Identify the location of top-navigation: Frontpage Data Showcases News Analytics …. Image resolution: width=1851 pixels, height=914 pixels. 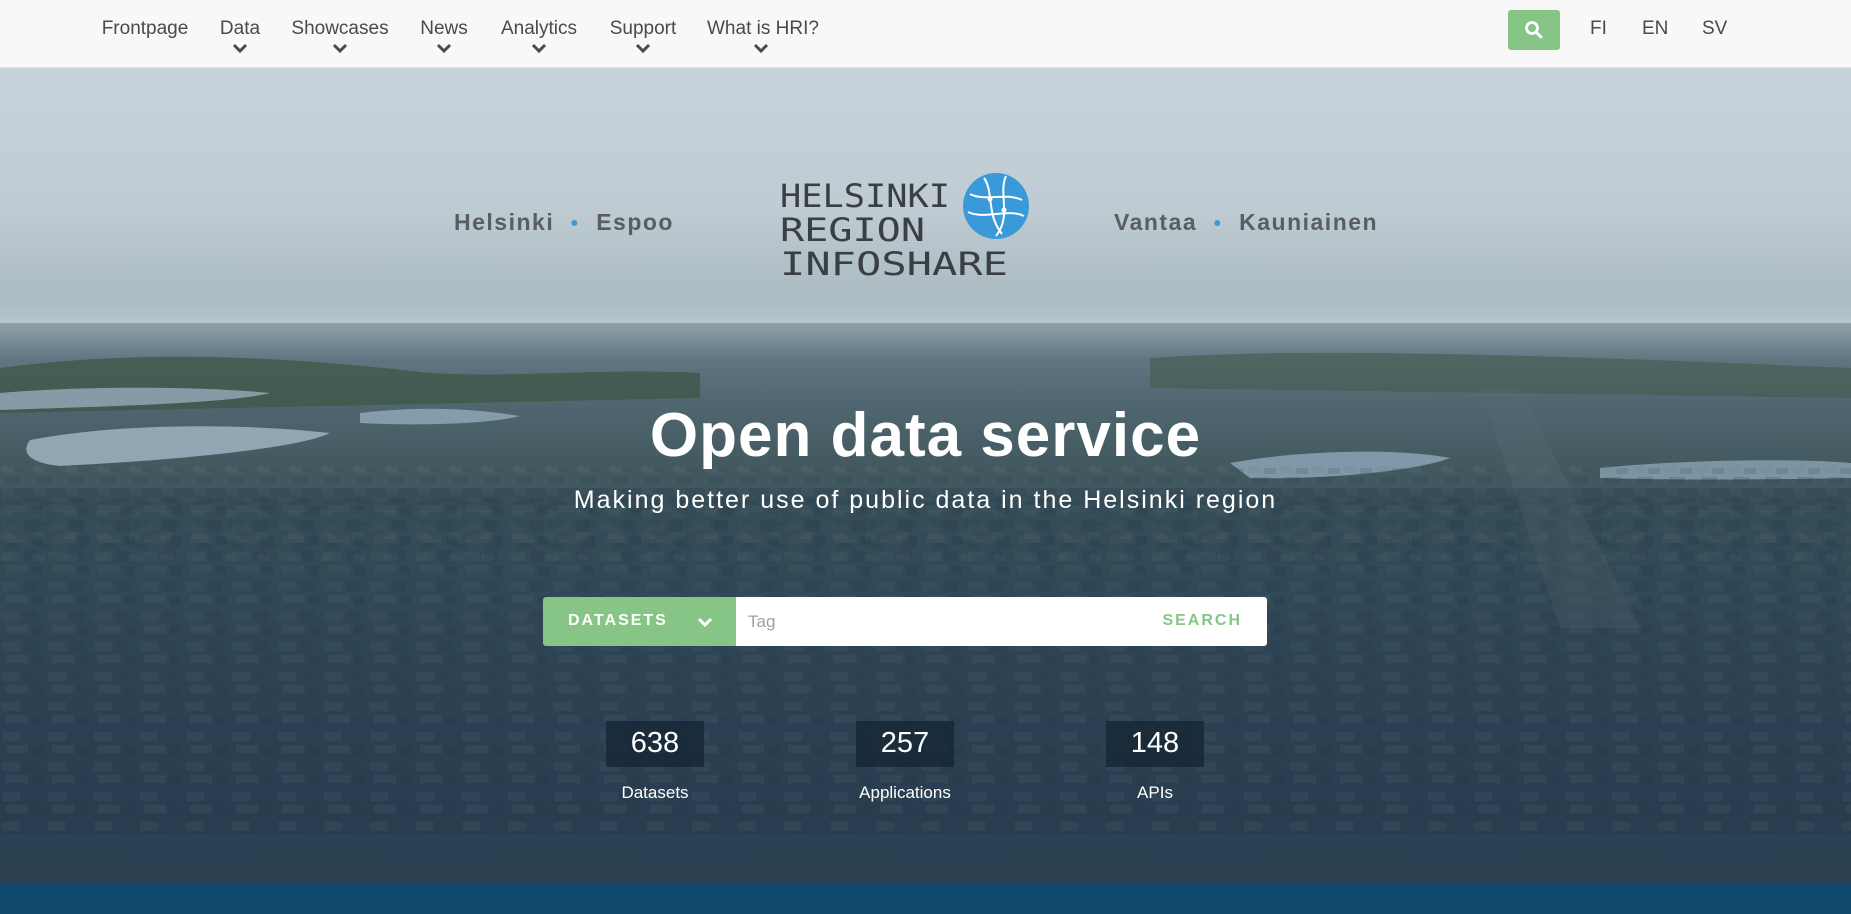
(925, 34).